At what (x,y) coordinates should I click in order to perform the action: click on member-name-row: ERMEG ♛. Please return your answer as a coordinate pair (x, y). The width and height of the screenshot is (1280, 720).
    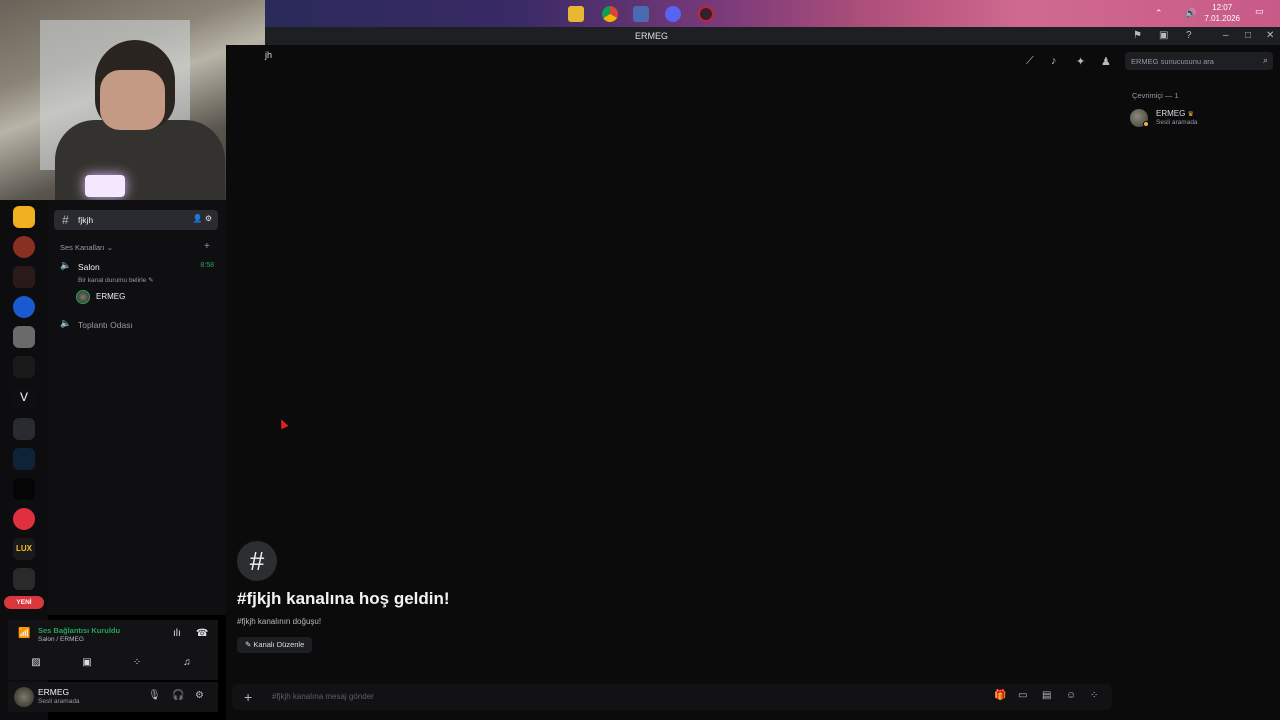
    Looking at the image, I should click on (1175, 113).